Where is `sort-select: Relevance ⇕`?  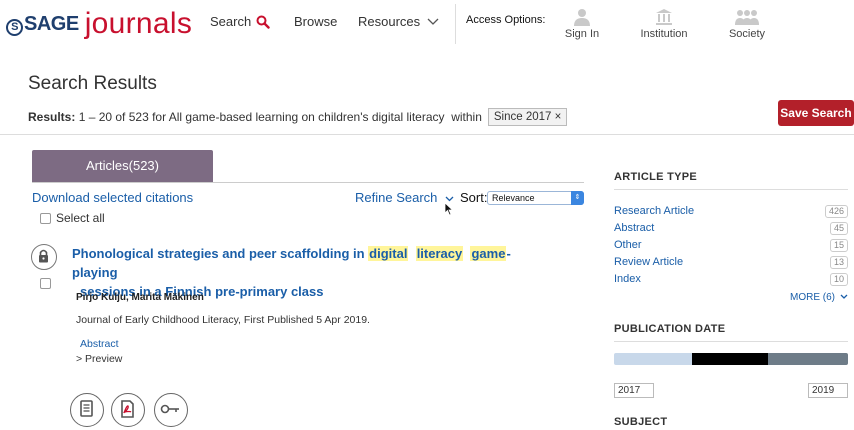
sort-select: Relevance ⇕ is located at coordinates (535, 198).